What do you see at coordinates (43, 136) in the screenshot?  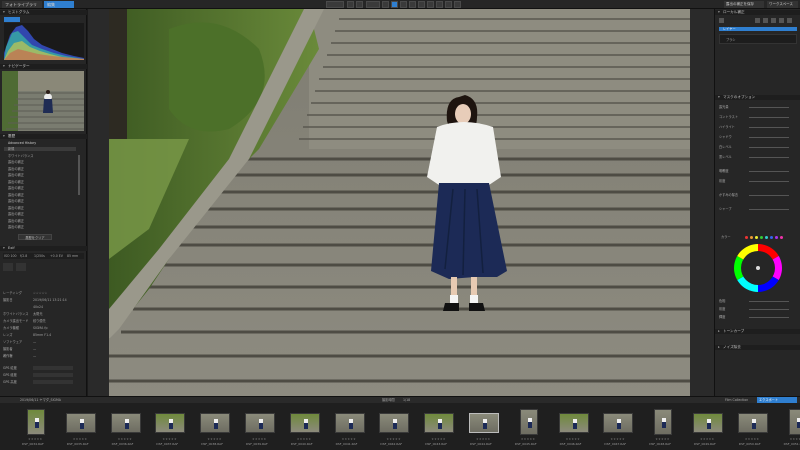 I see `history-header: ▾ 履歴` at bounding box center [43, 136].